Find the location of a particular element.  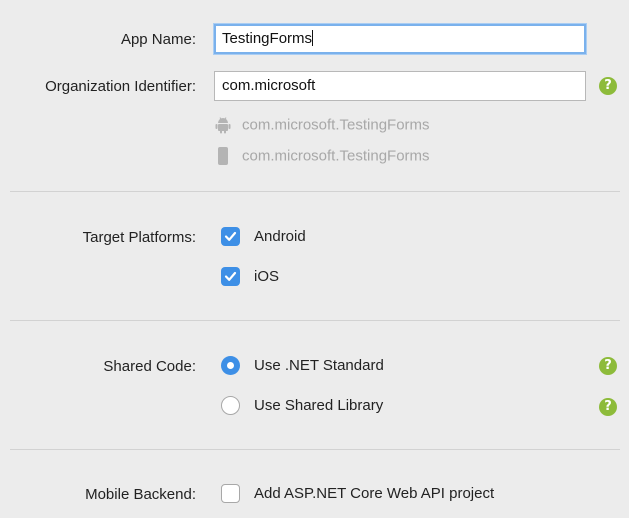

android-icon is located at coordinates (223, 125).